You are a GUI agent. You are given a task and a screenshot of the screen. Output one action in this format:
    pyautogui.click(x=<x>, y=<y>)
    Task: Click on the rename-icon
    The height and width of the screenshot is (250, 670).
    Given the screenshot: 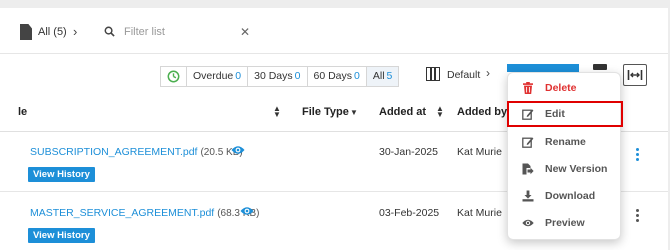 What is the action you would take?
    pyautogui.click(x=528, y=142)
    